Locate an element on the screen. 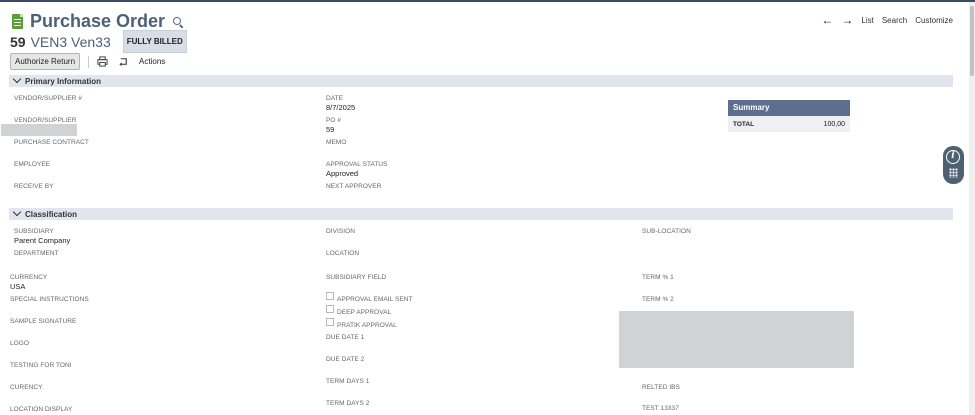 The height and width of the screenshot is (415, 975). summary-total-row: TOTAL 100,00 is located at coordinates (789, 124).